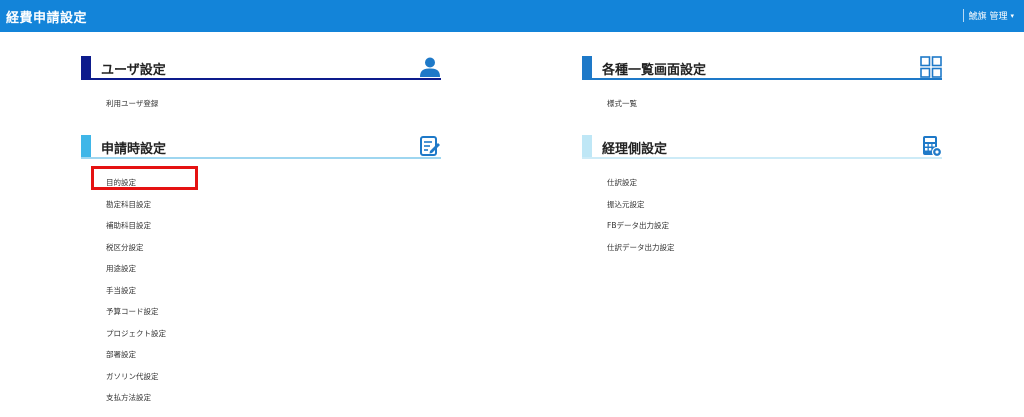 This screenshot has height=417, width=1024. Describe the element at coordinates (273, 317) in the screenshot. I see `link-item: 予算コード設定` at that location.